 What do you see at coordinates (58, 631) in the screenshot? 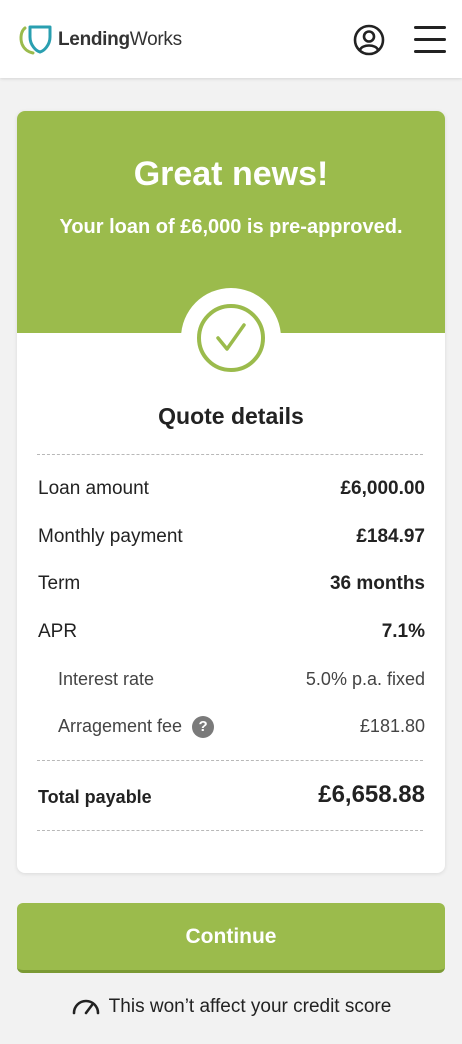
I see `row-label: APR` at bounding box center [58, 631].